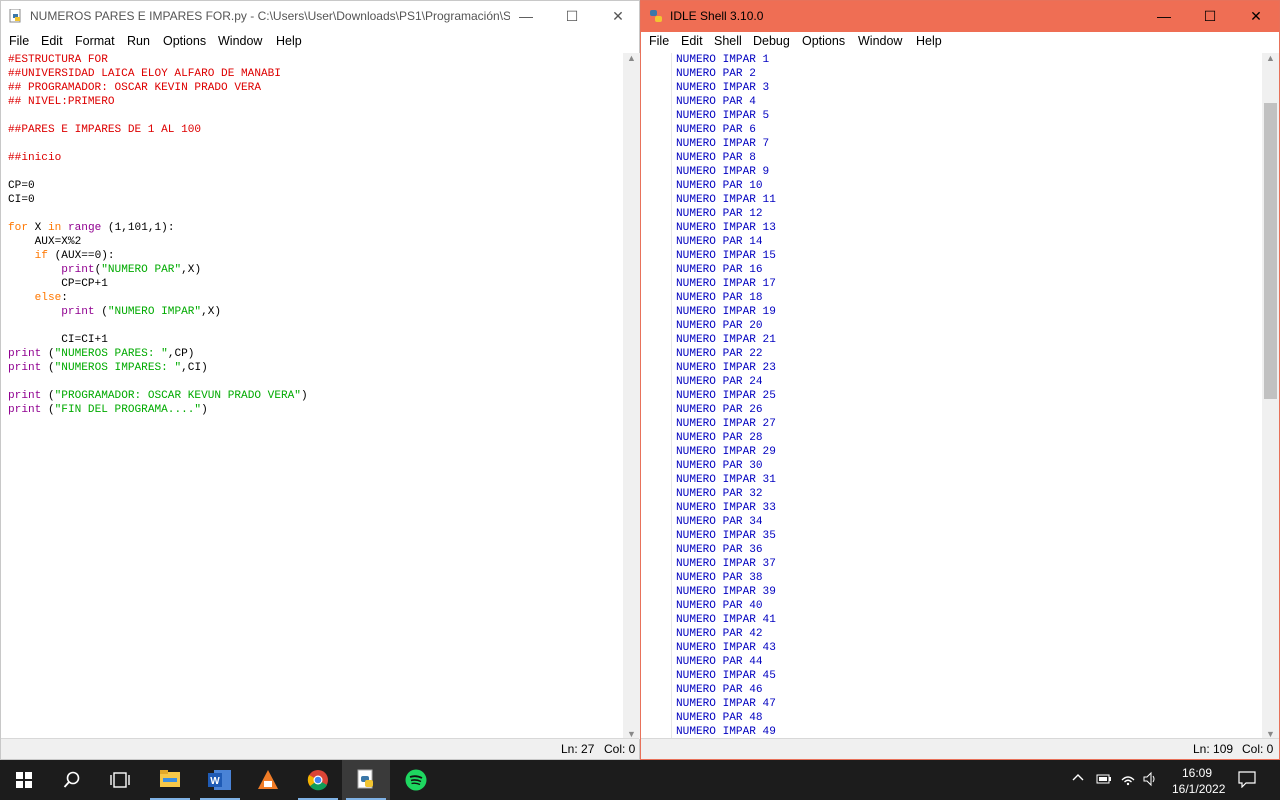 This screenshot has height=800, width=1280. What do you see at coordinates (1104, 780) in the screenshot?
I see `battery-icon` at bounding box center [1104, 780].